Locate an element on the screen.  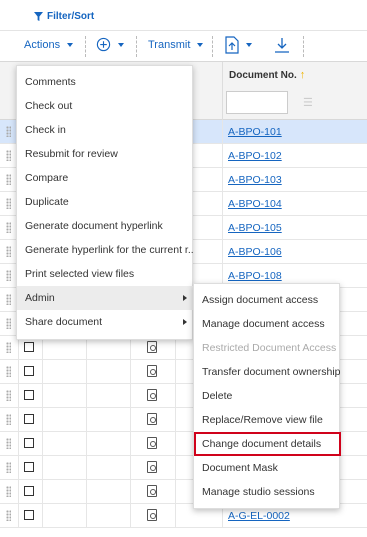
transmit-dropdown: Transmit is located at coordinates (176, 45).